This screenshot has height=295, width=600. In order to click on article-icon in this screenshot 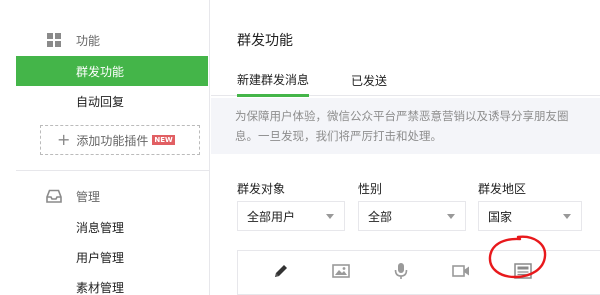, I will do `click(523, 271)`.